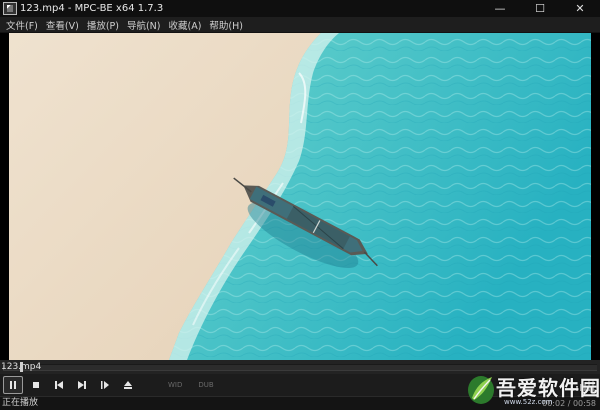  What do you see at coordinates (62, 25) in the screenshot?
I see `menu-view: 查看(V)` at bounding box center [62, 25].